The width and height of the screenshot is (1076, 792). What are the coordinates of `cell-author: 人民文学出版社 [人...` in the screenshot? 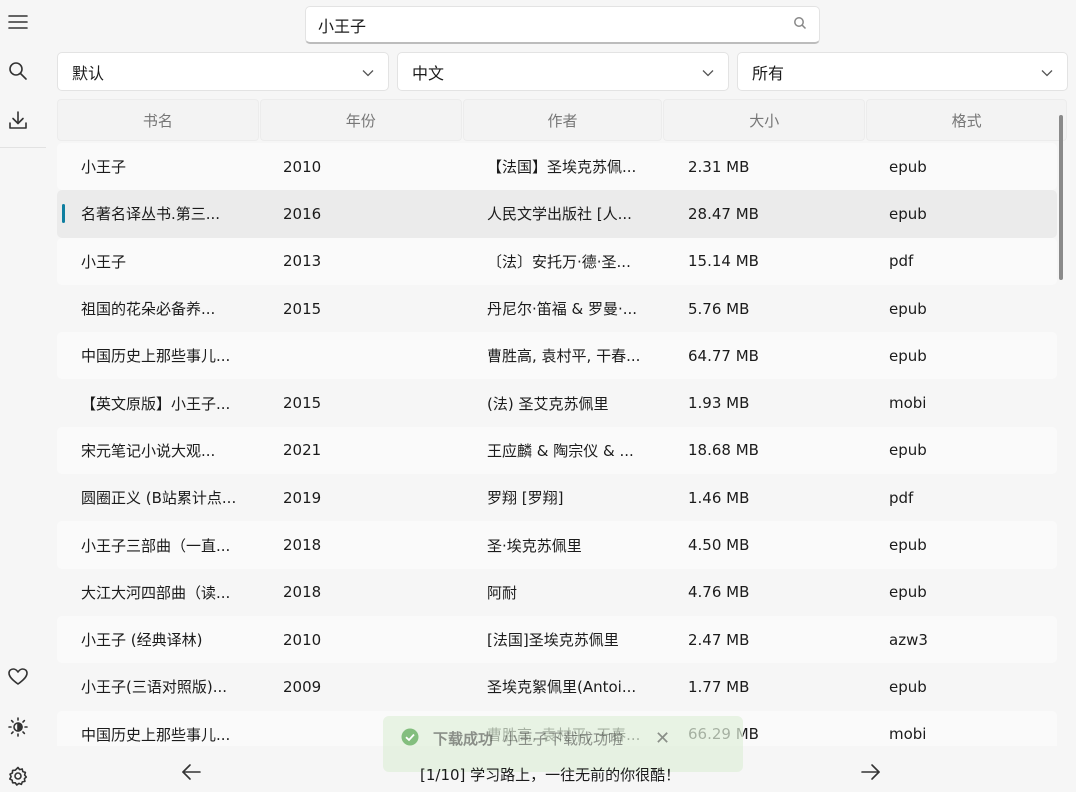 It's located at (559, 214).